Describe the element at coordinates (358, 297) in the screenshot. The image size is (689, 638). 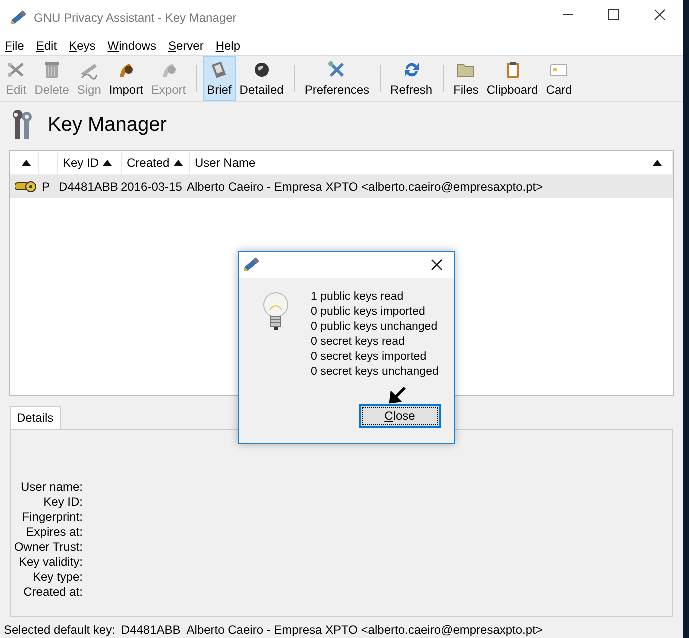
I see `message-text: 1 public keys read` at that location.